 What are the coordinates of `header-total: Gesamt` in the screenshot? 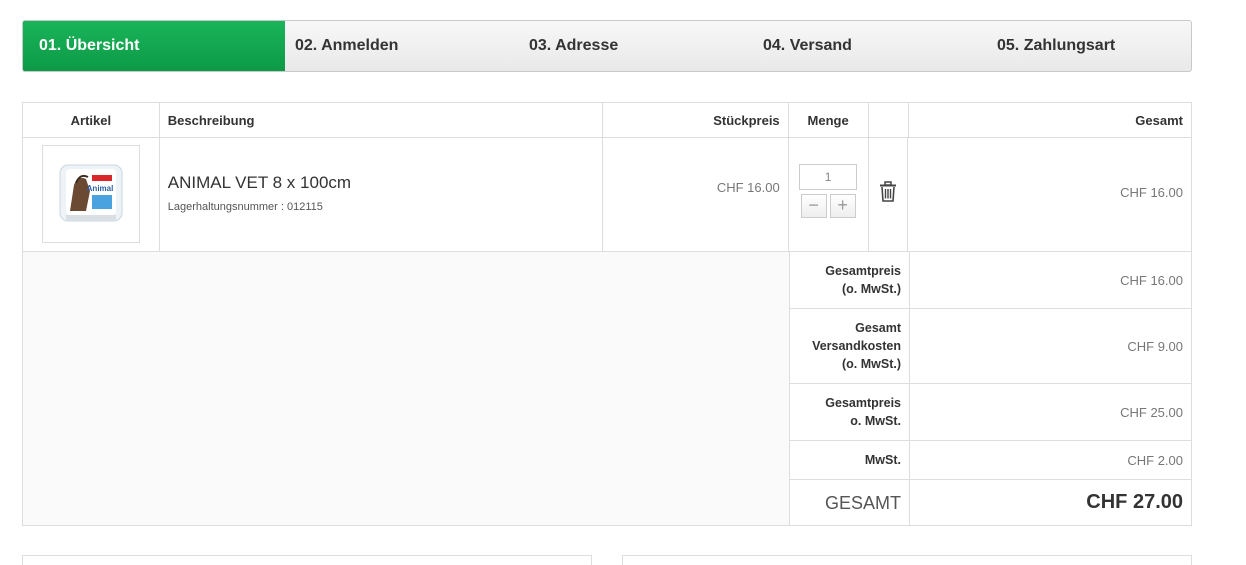 It's located at (1159, 120).